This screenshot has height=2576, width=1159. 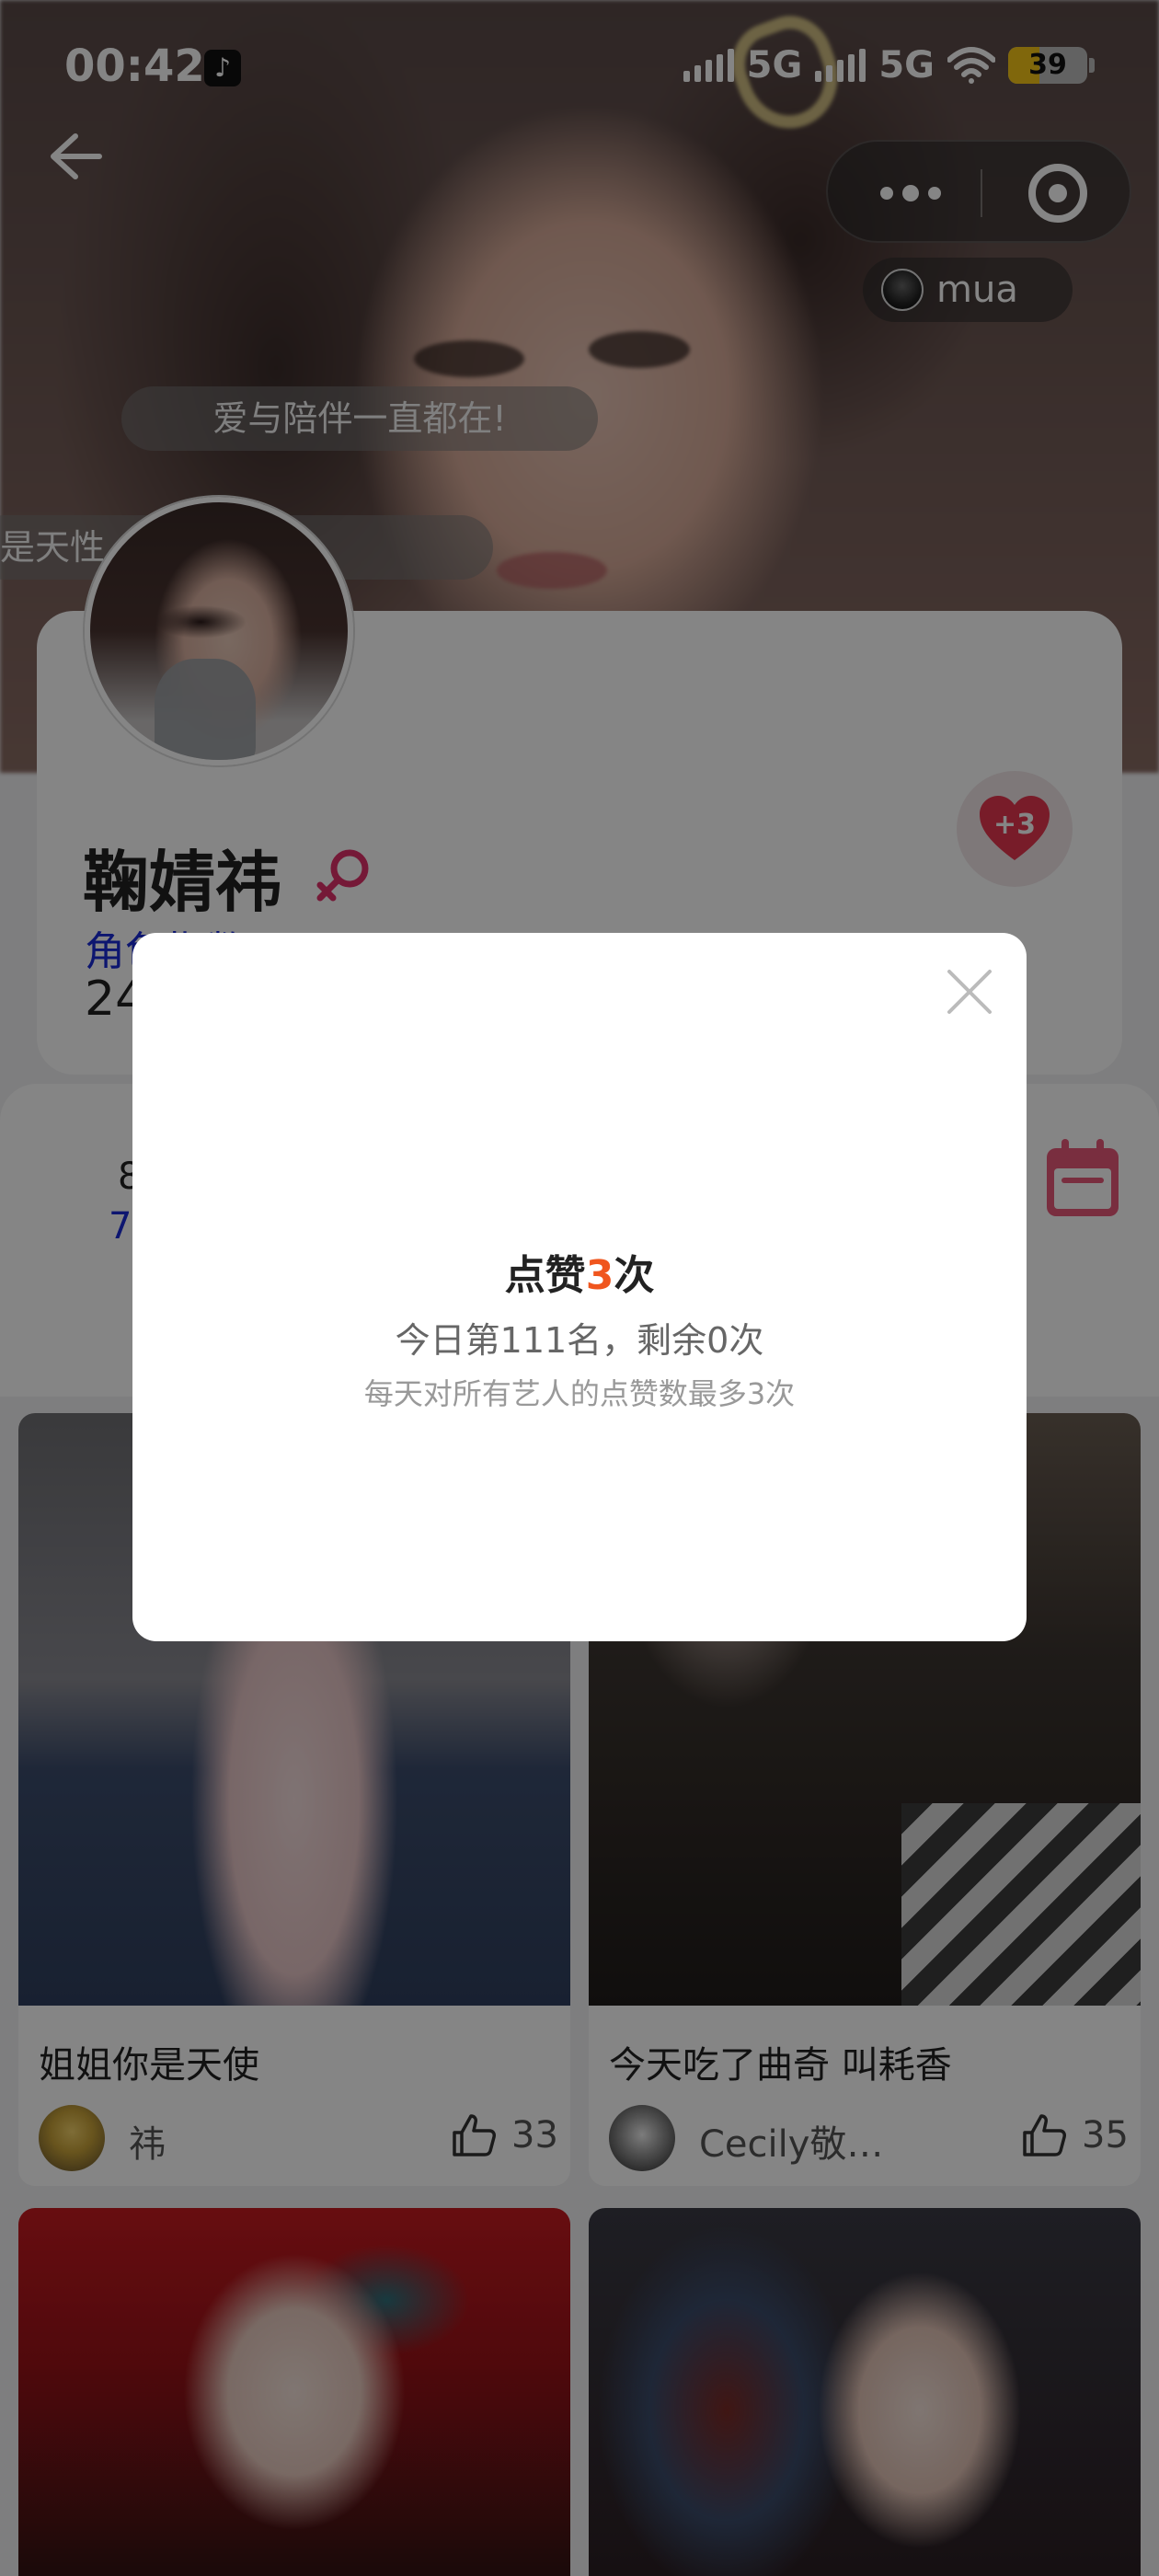 What do you see at coordinates (599, 1275) in the screenshot?
I see `modal-like-count: 3` at bounding box center [599, 1275].